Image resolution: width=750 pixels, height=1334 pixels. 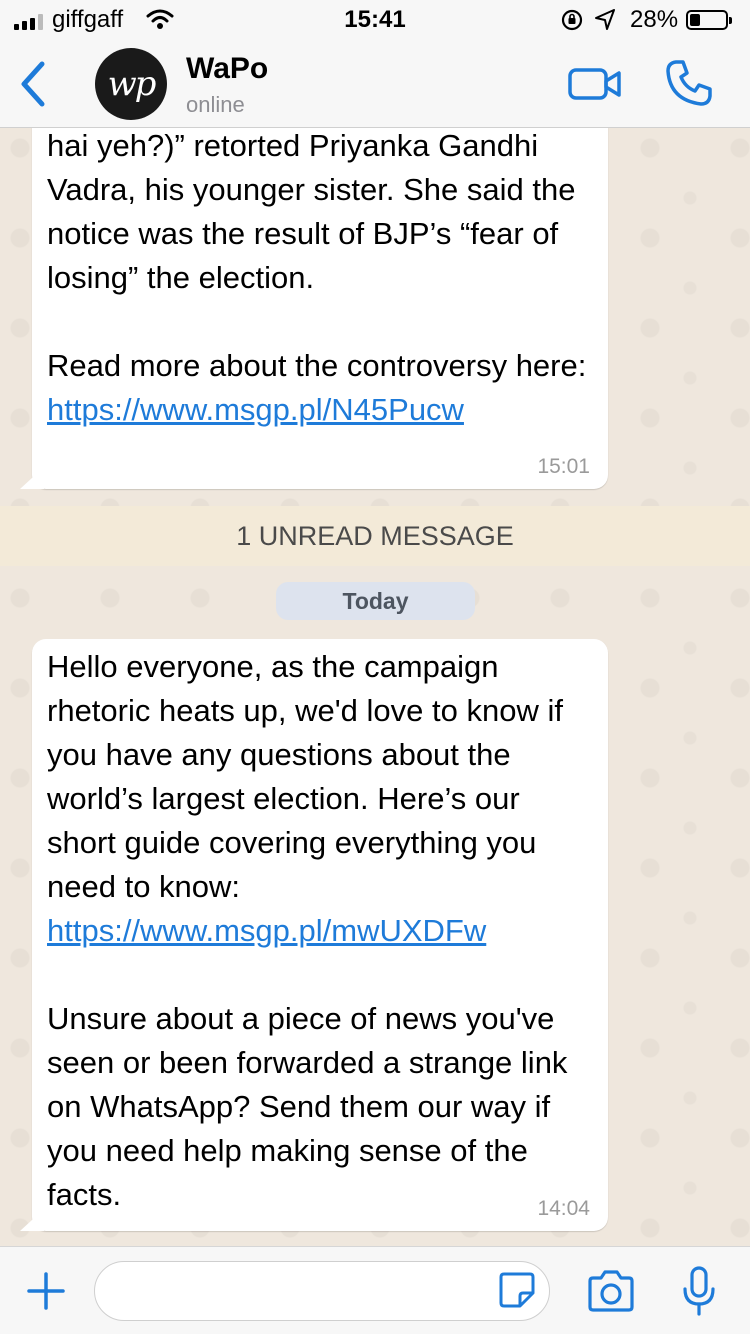 What do you see at coordinates (317, 365) in the screenshot?
I see `message-link-prefix: Read more about the controversy here:` at bounding box center [317, 365].